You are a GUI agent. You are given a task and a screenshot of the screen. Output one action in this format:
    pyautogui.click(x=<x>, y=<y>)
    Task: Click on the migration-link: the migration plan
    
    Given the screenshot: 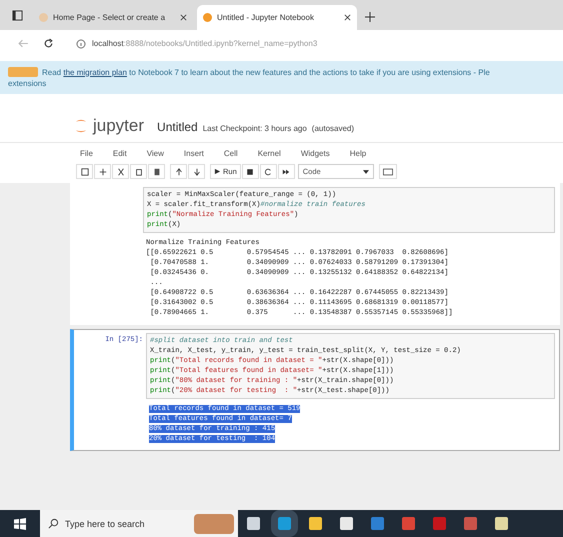 What is the action you would take?
    pyautogui.click(x=95, y=72)
    